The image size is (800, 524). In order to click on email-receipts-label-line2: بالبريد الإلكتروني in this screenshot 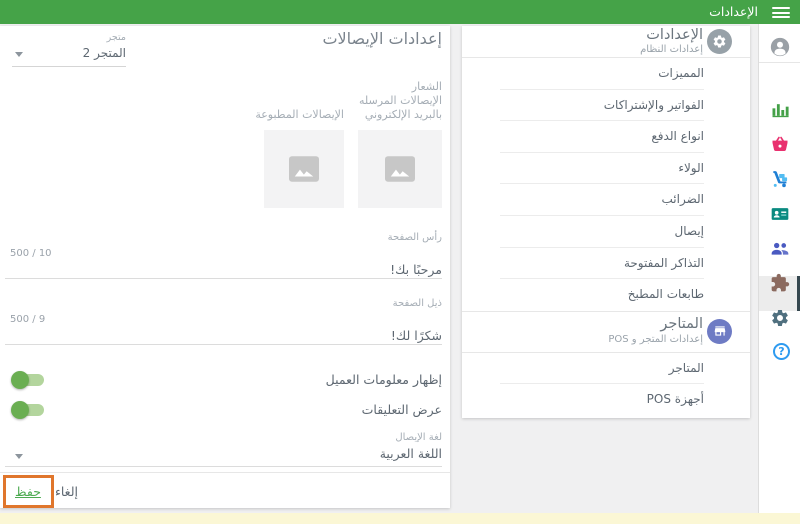, I will do `click(403, 114)`.